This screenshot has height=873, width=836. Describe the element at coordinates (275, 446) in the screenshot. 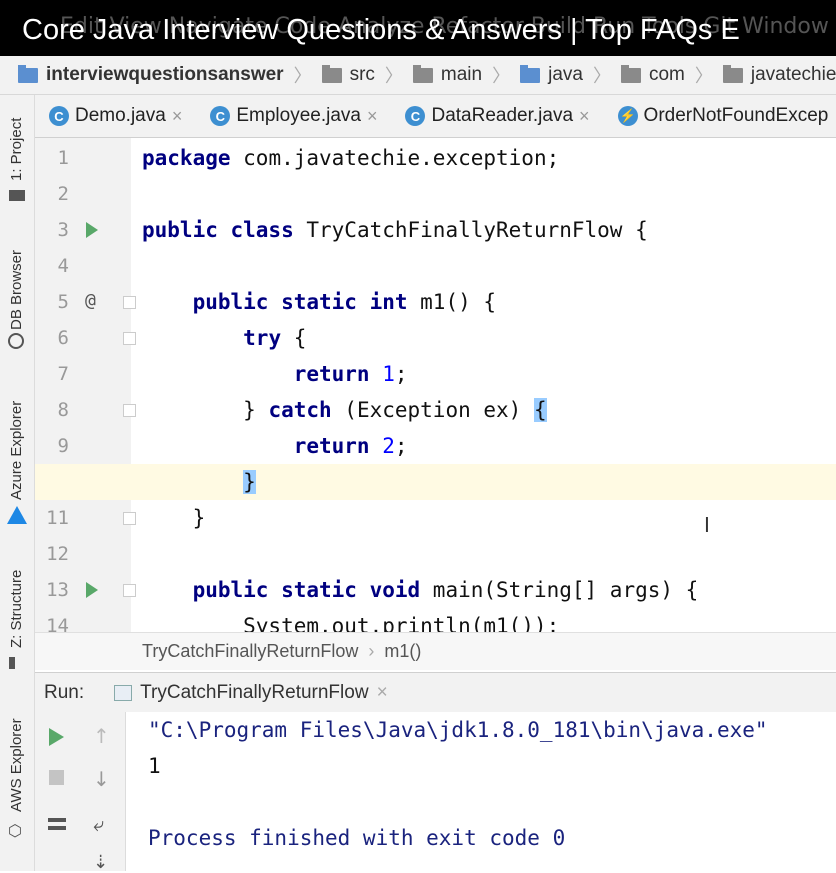

I see `code-line: return 2;` at that location.